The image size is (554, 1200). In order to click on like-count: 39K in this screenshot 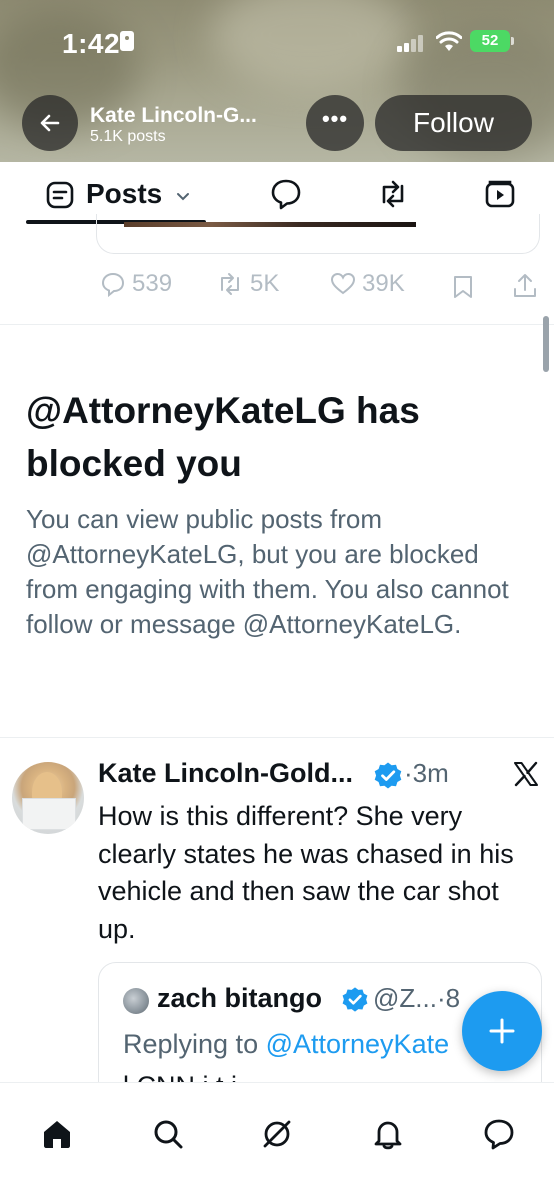, I will do `click(383, 283)`.